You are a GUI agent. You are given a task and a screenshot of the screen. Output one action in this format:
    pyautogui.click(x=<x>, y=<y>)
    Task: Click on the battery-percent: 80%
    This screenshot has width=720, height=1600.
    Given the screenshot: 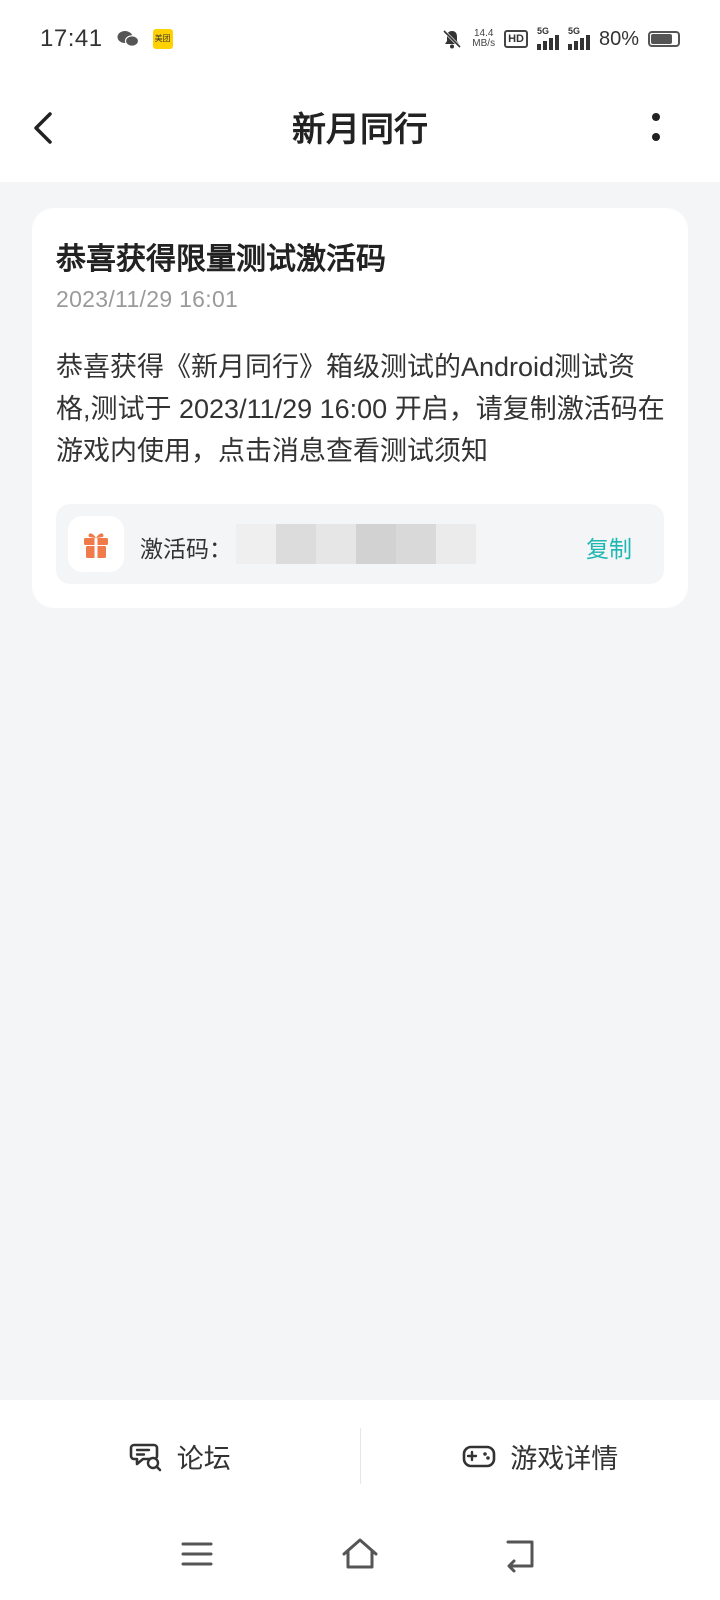 What is the action you would take?
    pyautogui.click(x=618, y=38)
    